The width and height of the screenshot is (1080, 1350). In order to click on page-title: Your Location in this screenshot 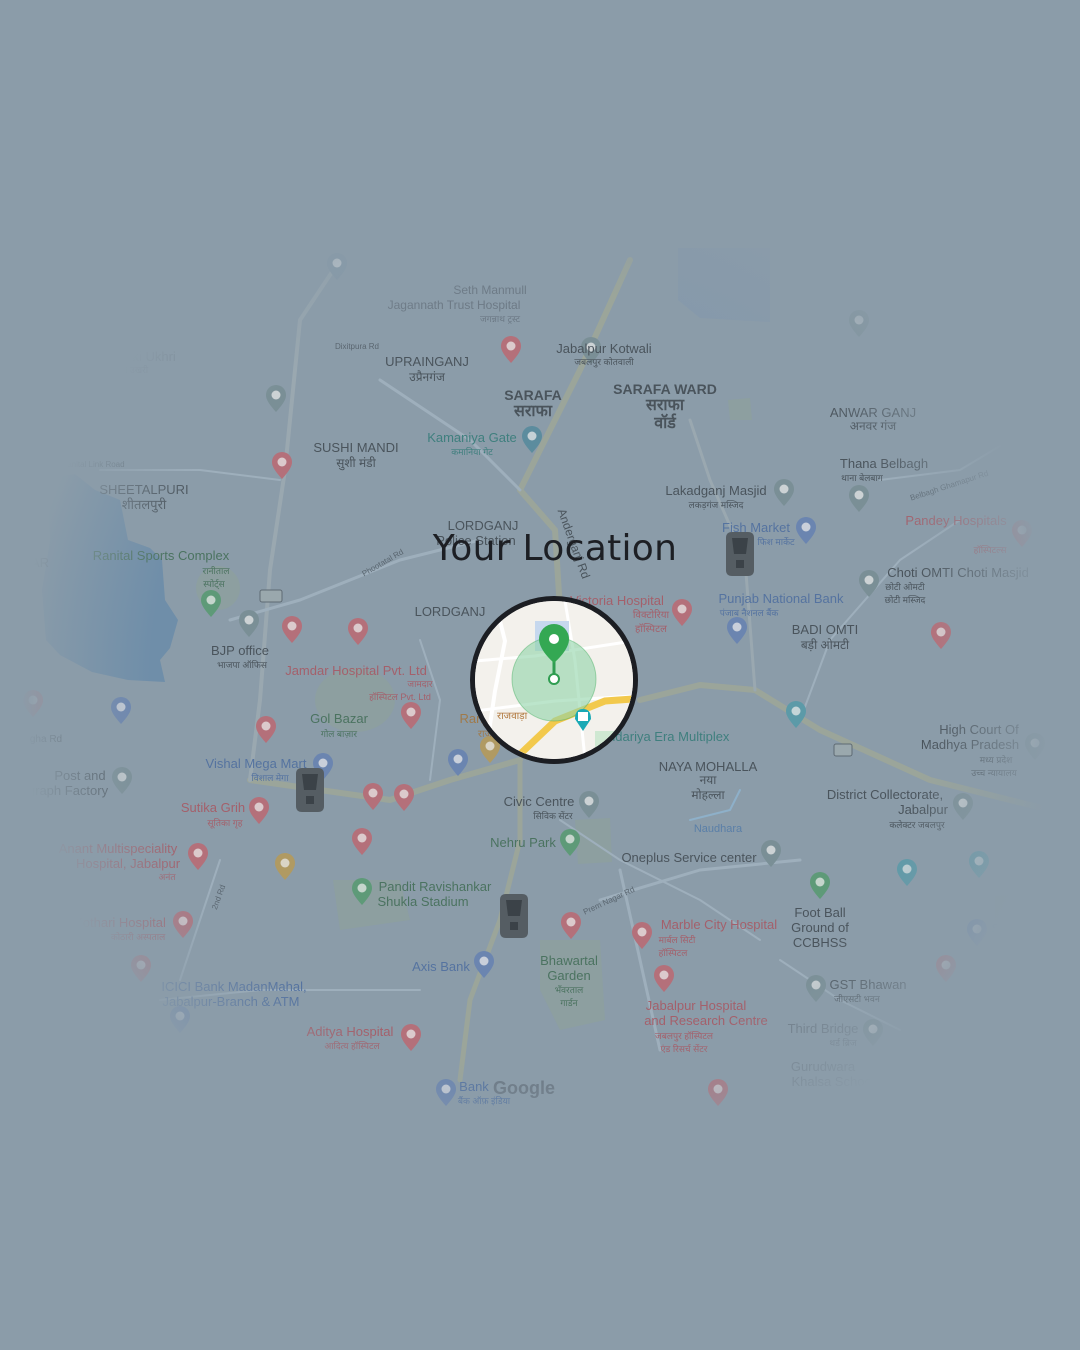, I will do `click(555, 548)`.